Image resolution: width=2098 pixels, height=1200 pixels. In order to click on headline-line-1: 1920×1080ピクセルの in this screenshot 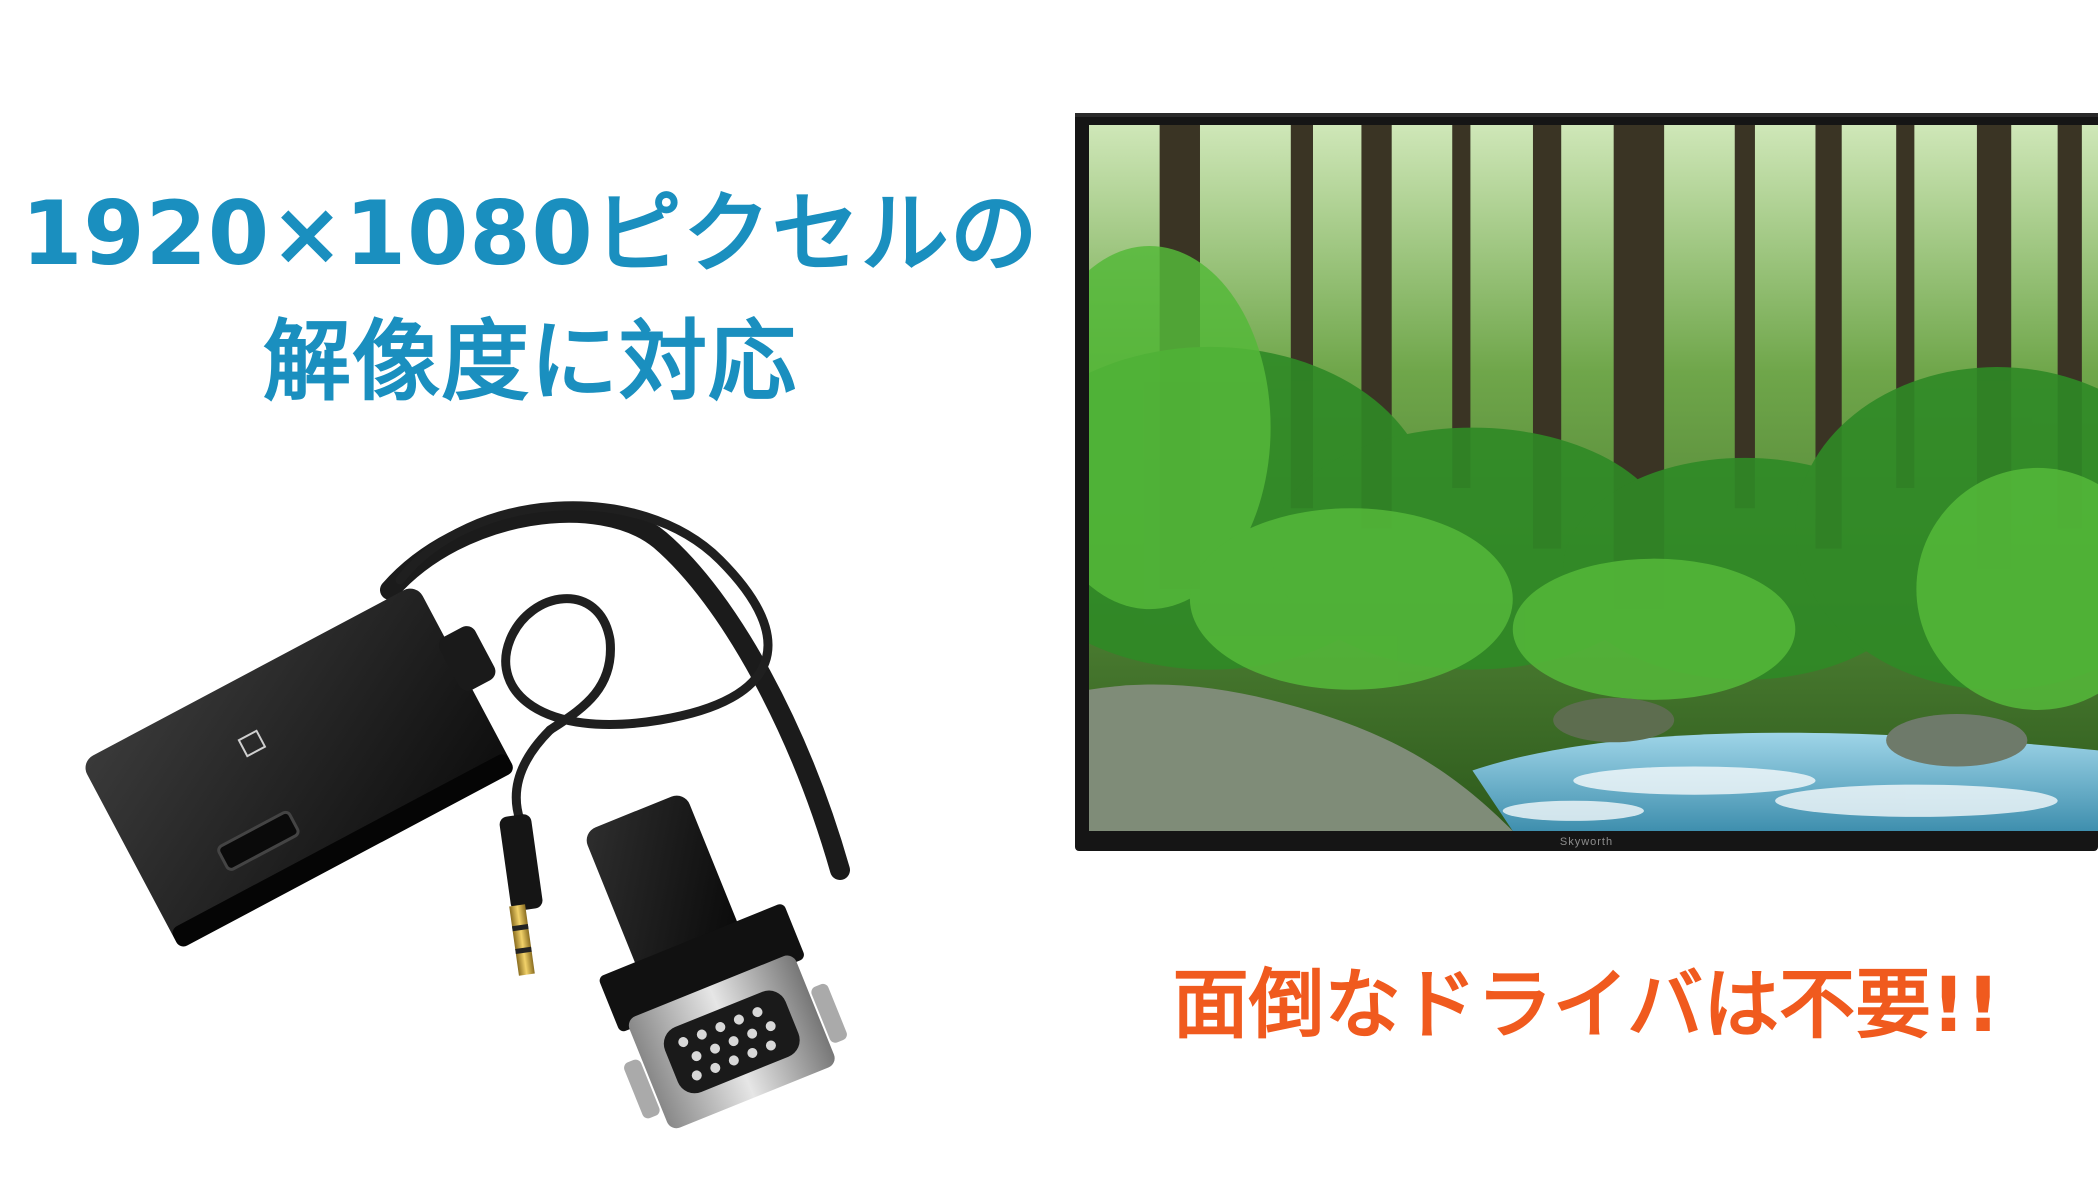, I will do `click(530, 233)`.